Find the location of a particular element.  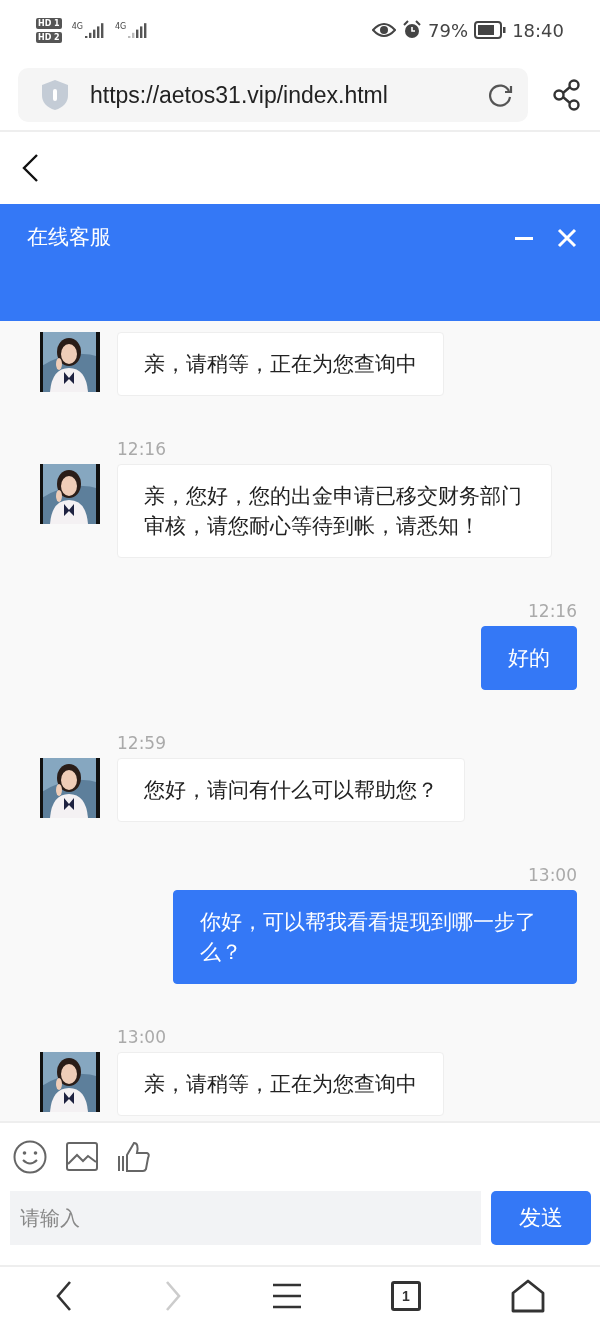

url-text: https://aetos31.vip/index.html is located at coordinates (239, 95).